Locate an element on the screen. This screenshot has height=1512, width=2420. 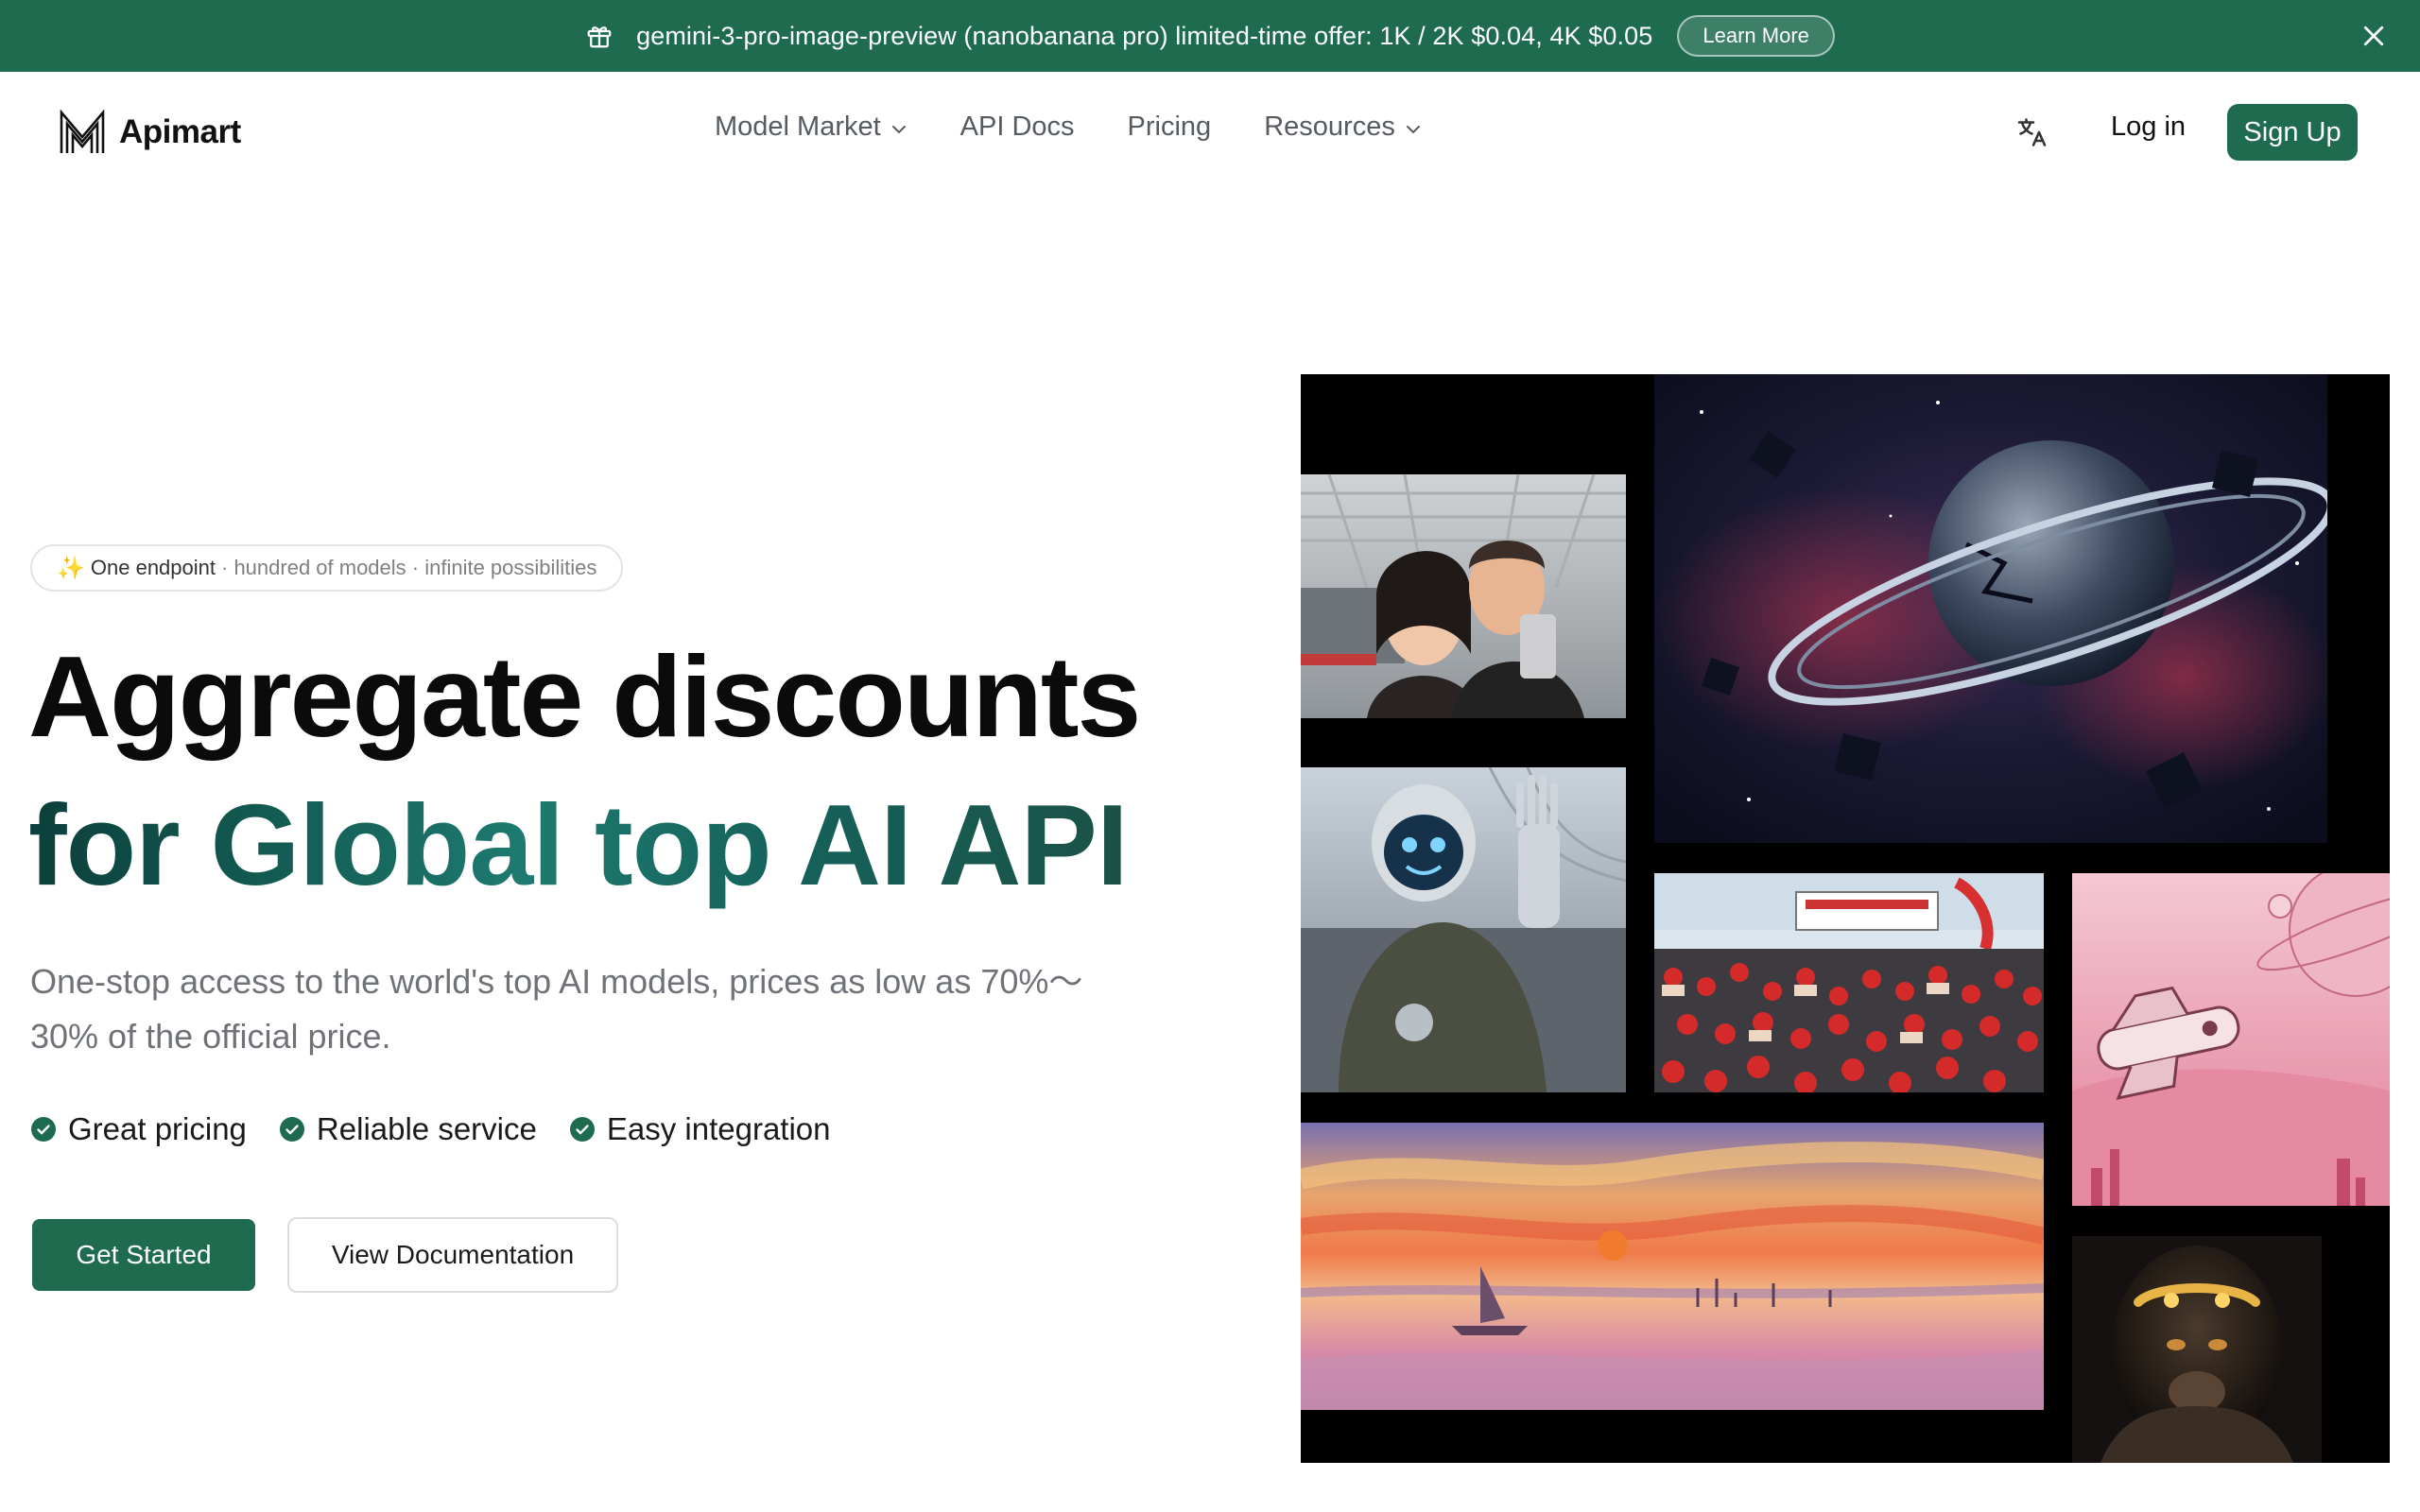
sparkles-icon: ✨ is located at coordinates (71, 568).